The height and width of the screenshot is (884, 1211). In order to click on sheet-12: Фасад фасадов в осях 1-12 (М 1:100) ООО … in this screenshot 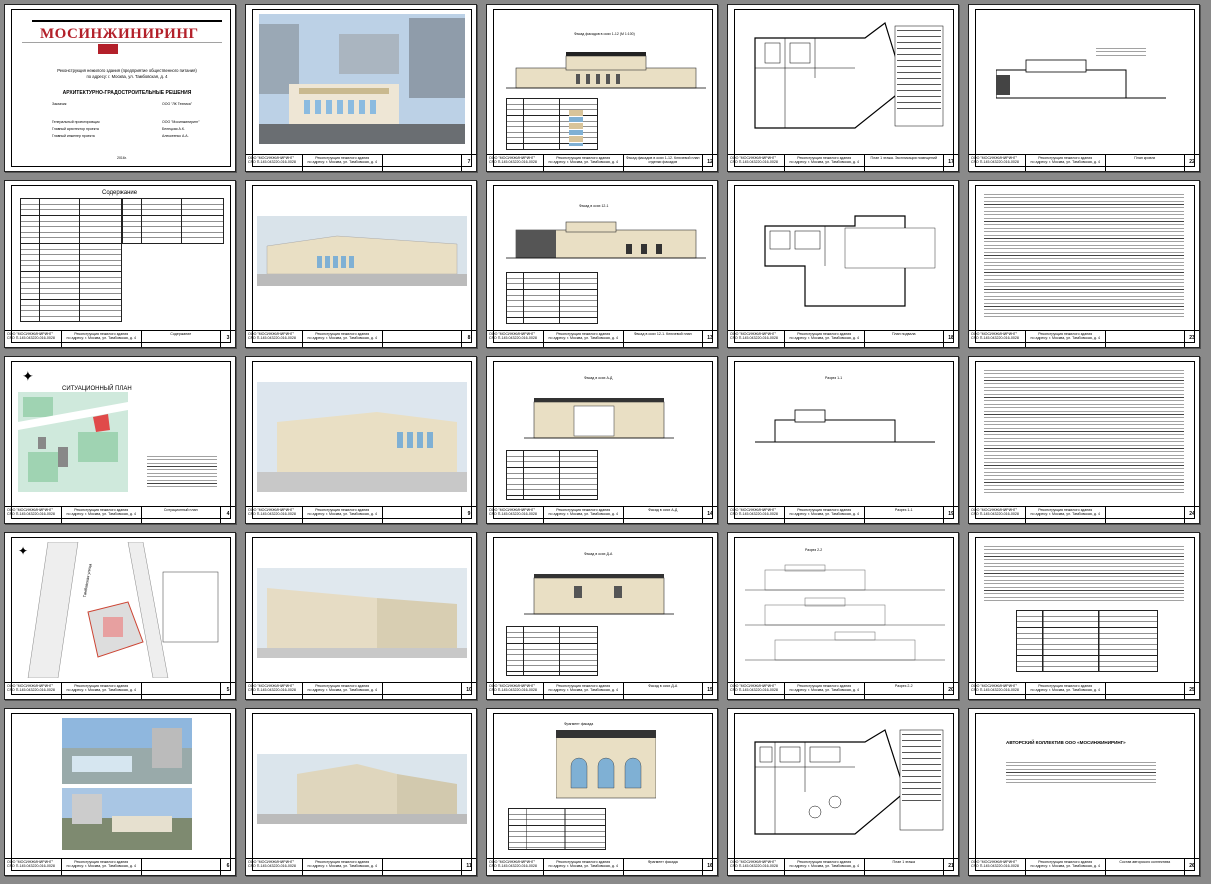, I will do `click(602, 88)`.